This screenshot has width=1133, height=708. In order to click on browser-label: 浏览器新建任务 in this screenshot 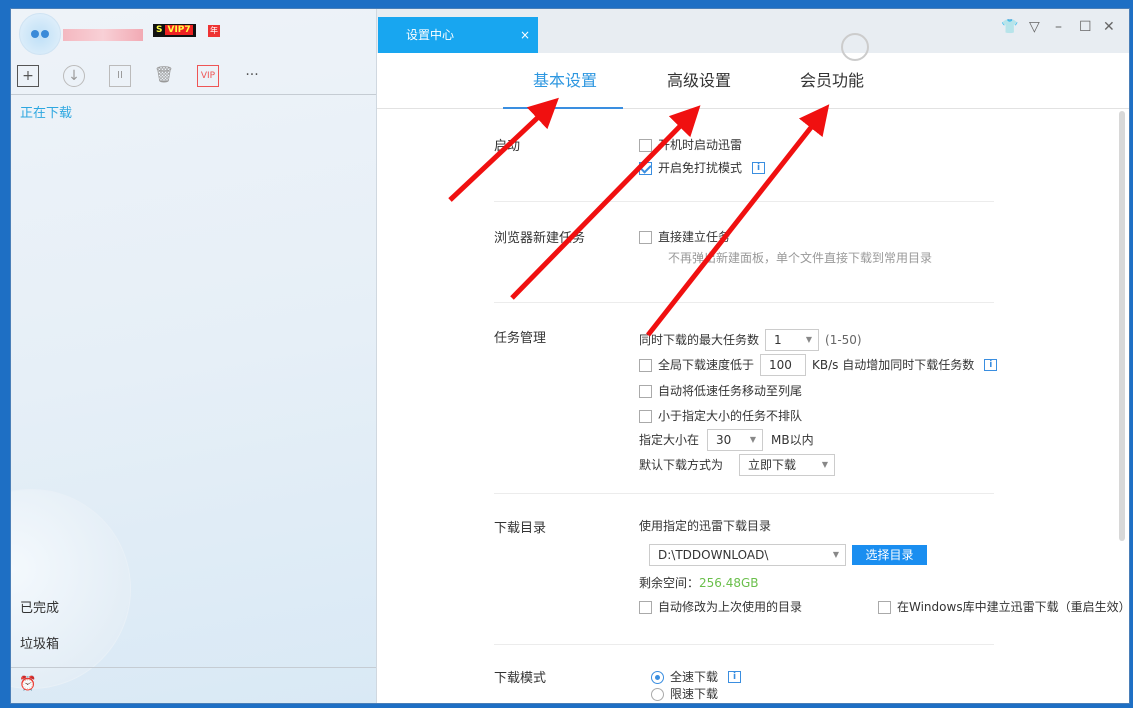, I will do `click(540, 238)`.